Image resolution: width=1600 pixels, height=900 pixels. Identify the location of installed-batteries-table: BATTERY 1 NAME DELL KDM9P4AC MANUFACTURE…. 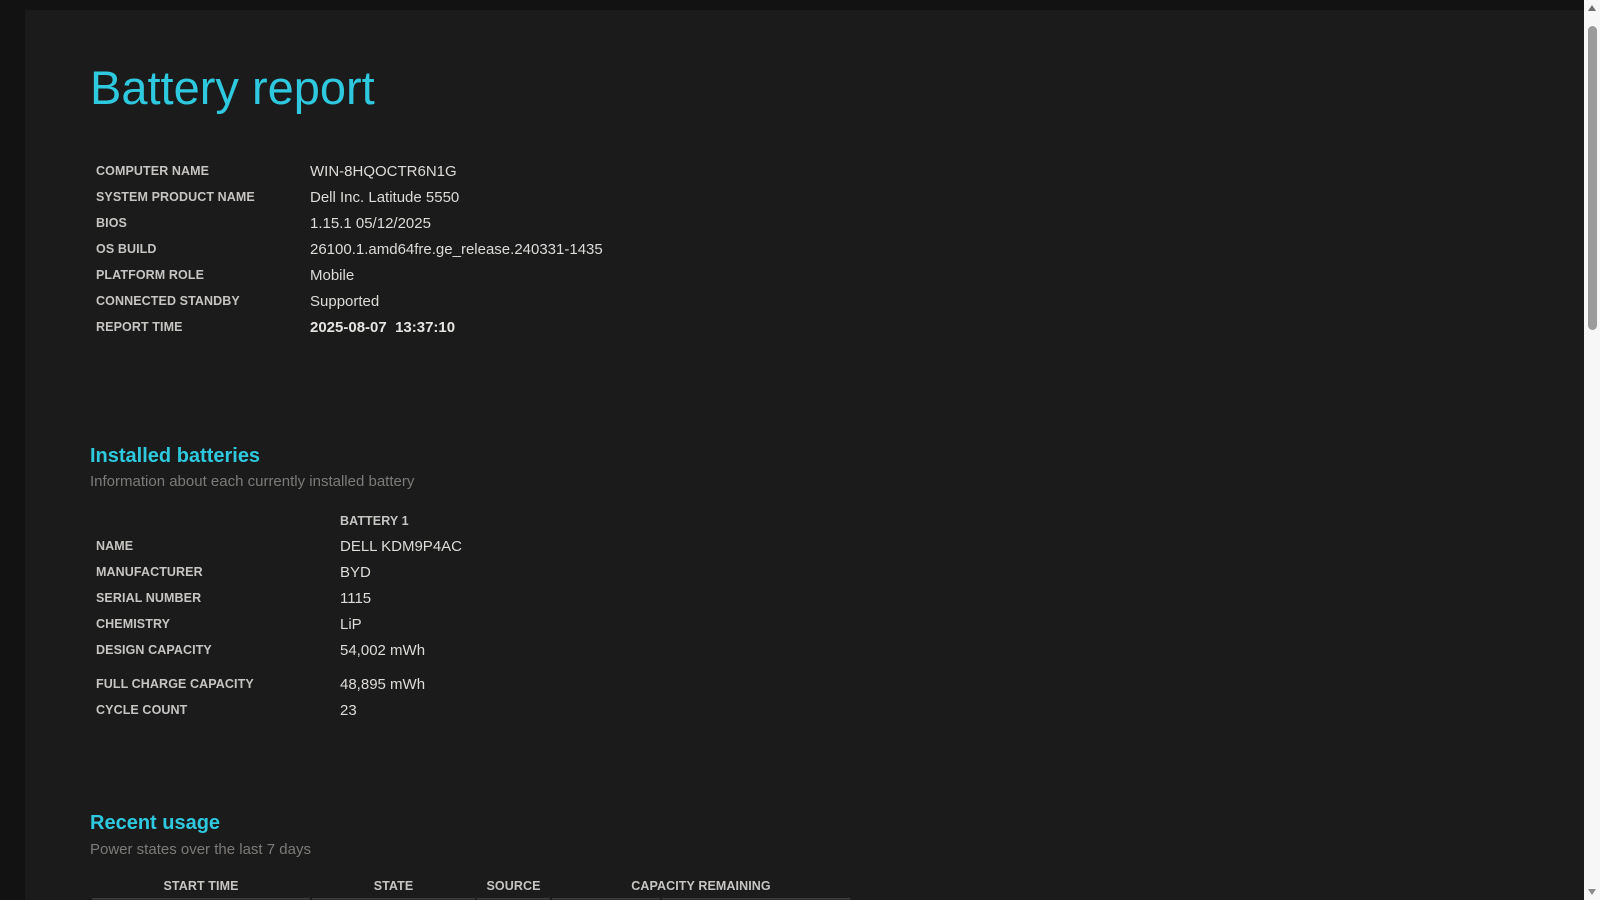
(276, 616).